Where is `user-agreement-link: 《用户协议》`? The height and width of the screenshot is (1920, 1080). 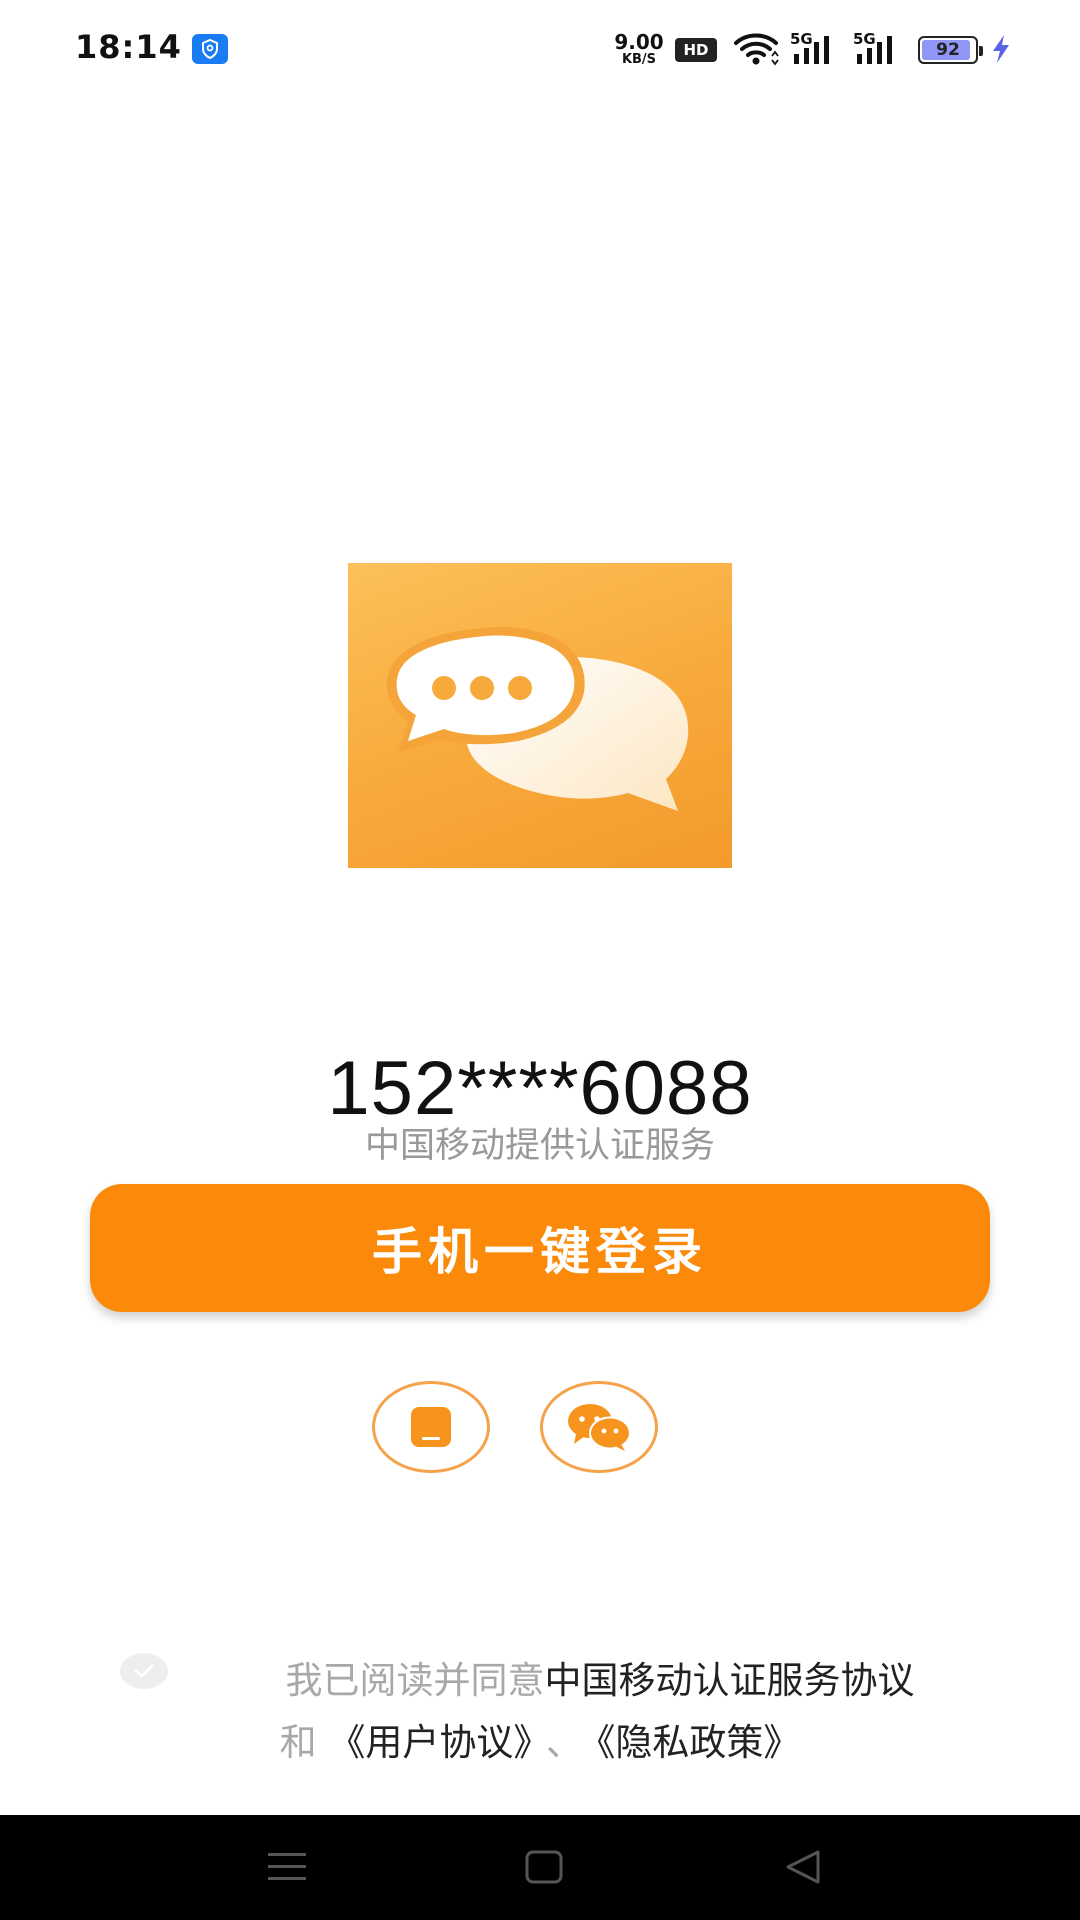
user-agreement-link: 《用户协议》 is located at coordinates (430, 1742).